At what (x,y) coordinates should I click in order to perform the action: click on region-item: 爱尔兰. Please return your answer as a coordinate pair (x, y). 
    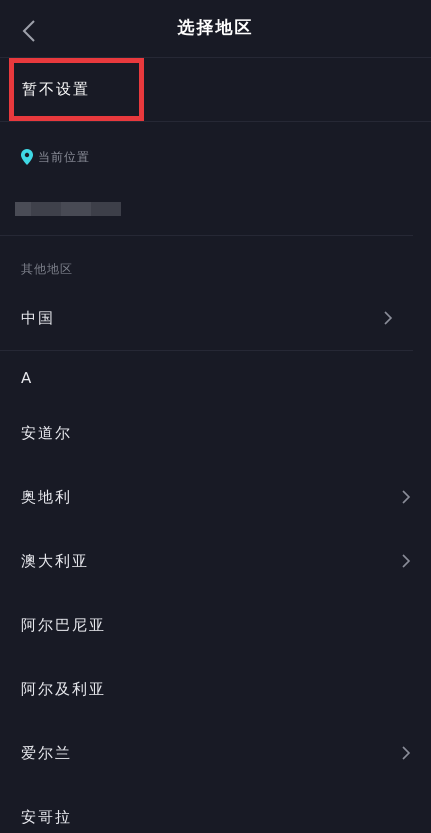
    Looking at the image, I should click on (215, 753).